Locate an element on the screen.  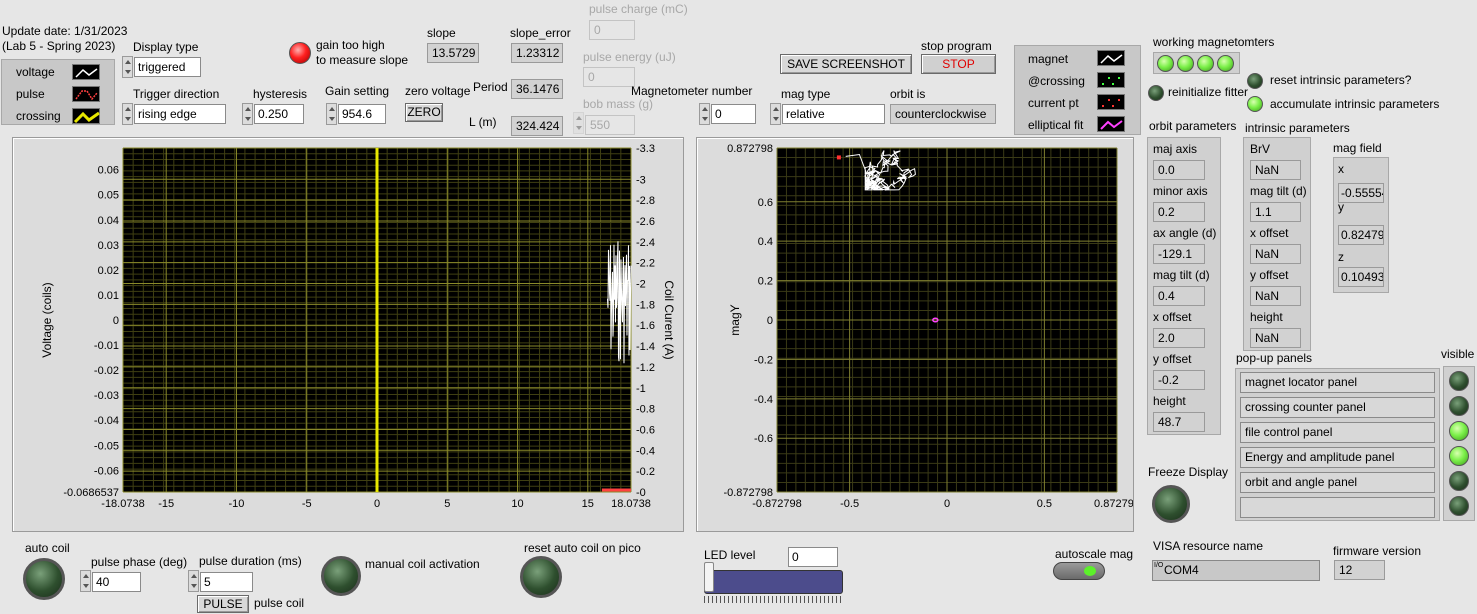
visible-toggle-file-control is located at coordinates (1459, 431).